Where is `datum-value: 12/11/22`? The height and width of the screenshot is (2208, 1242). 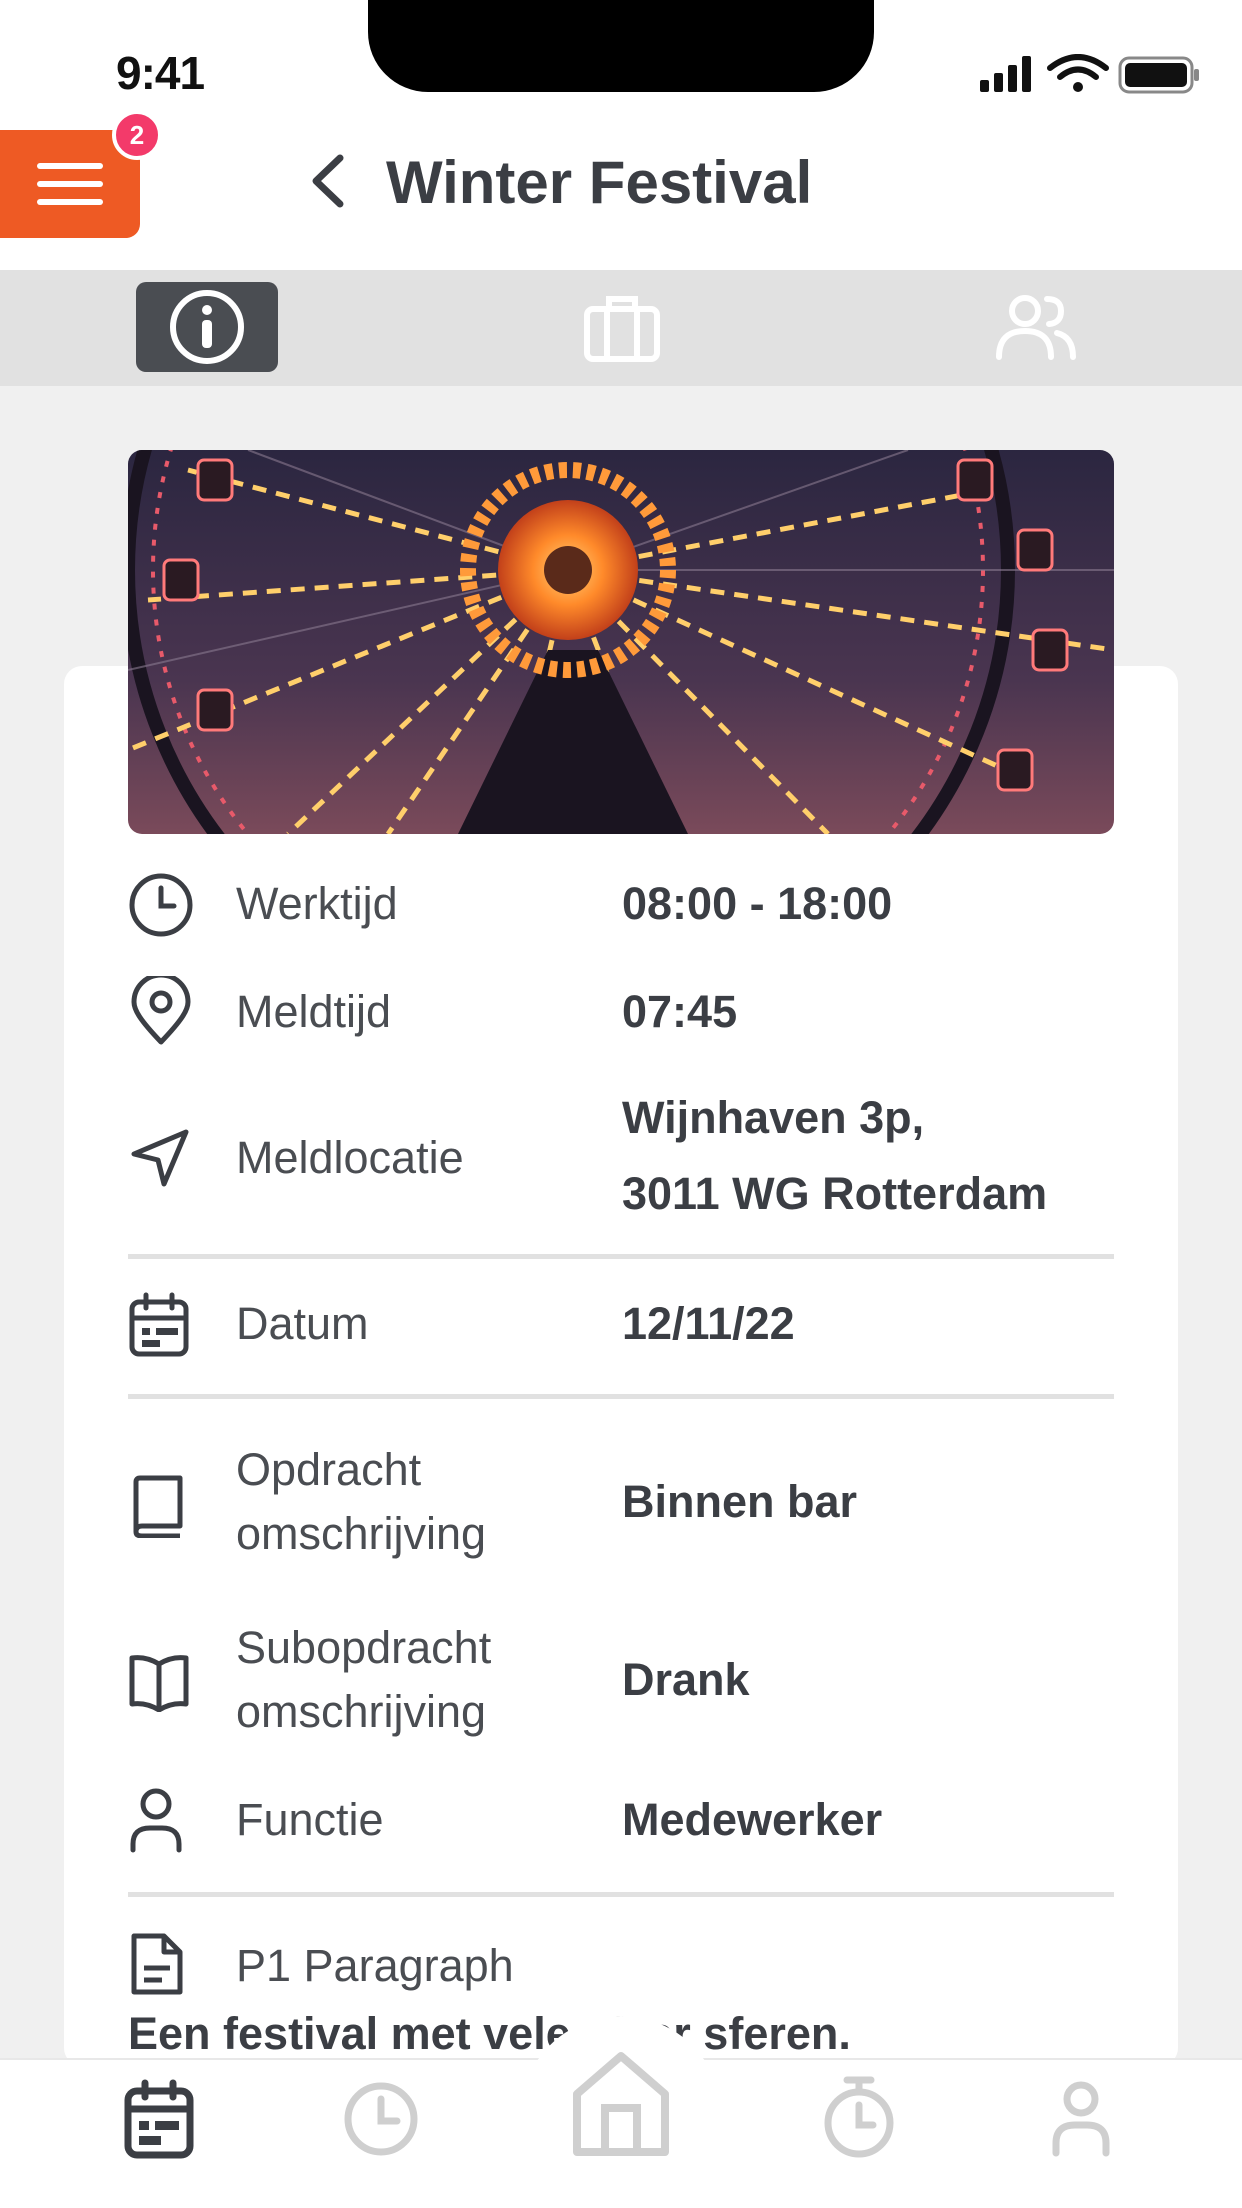
datum-value: 12/11/22 is located at coordinates (708, 1323).